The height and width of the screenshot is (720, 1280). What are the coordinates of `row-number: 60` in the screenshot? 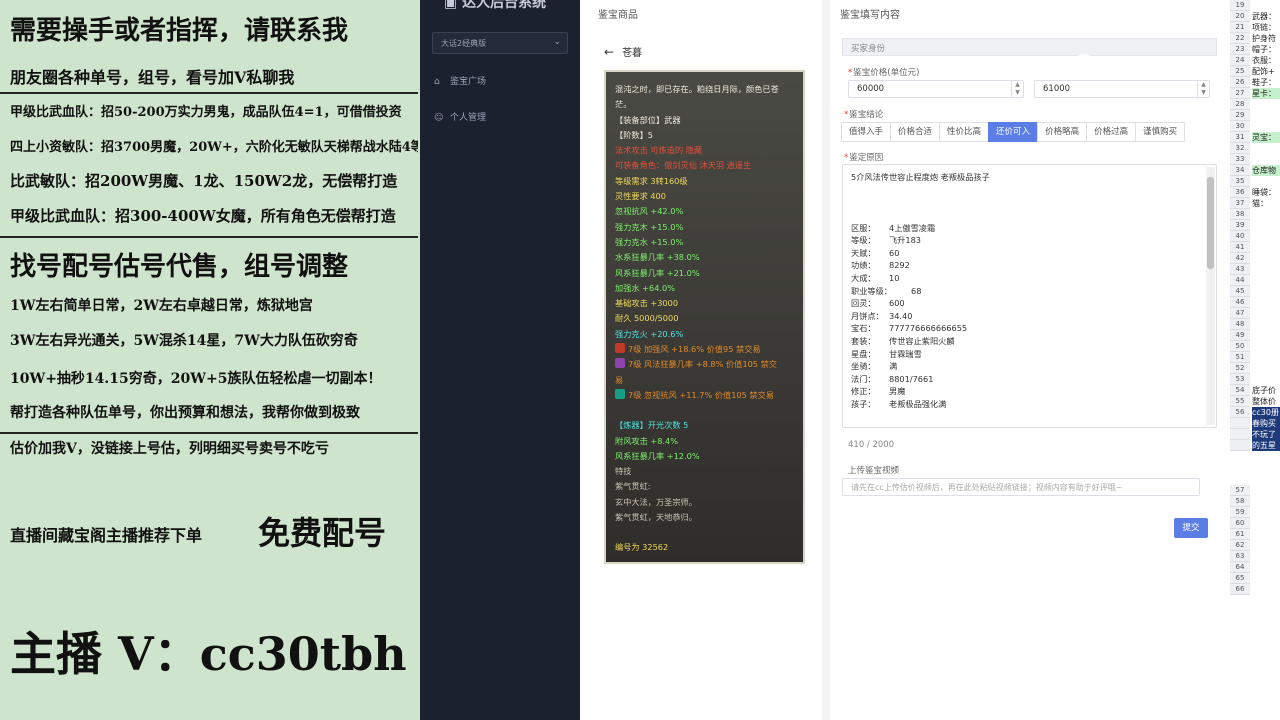 It's located at (1240, 523).